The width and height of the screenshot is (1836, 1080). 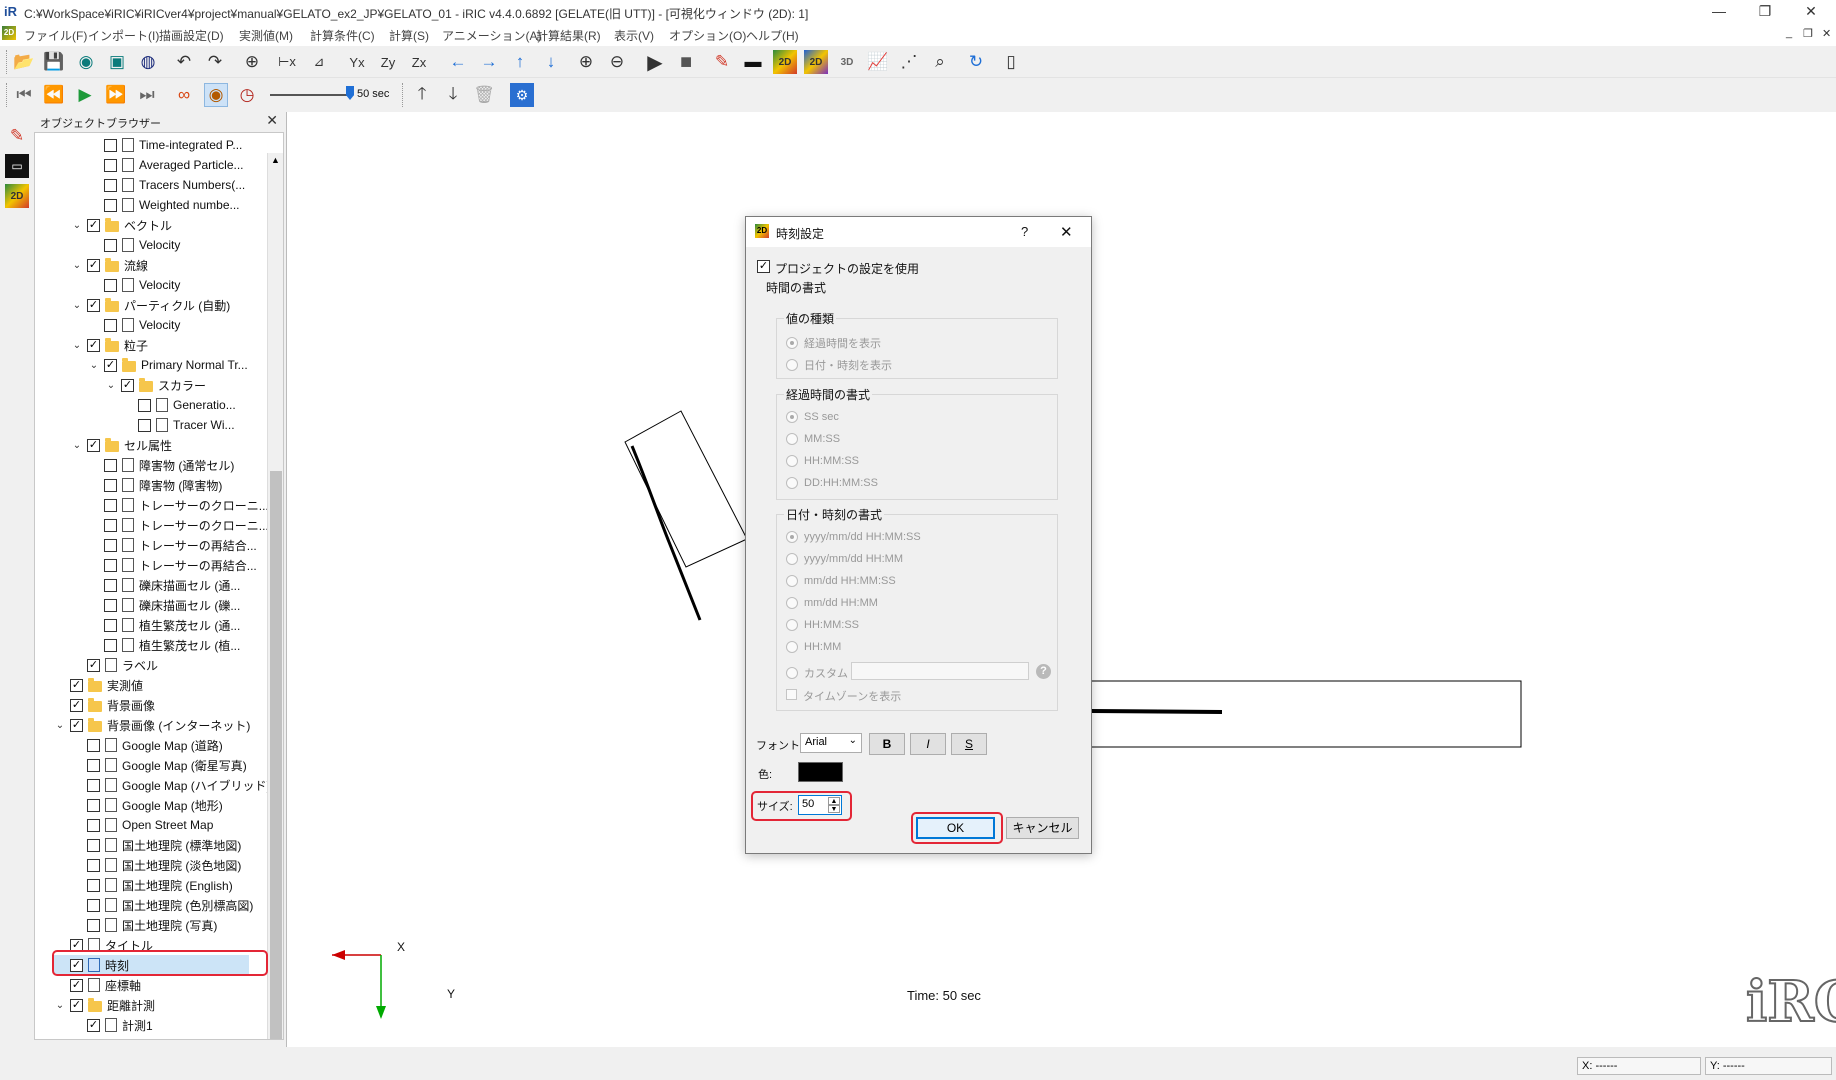 I want to click on axis-x-icon: ⊢x, so click(x=287, y=62).